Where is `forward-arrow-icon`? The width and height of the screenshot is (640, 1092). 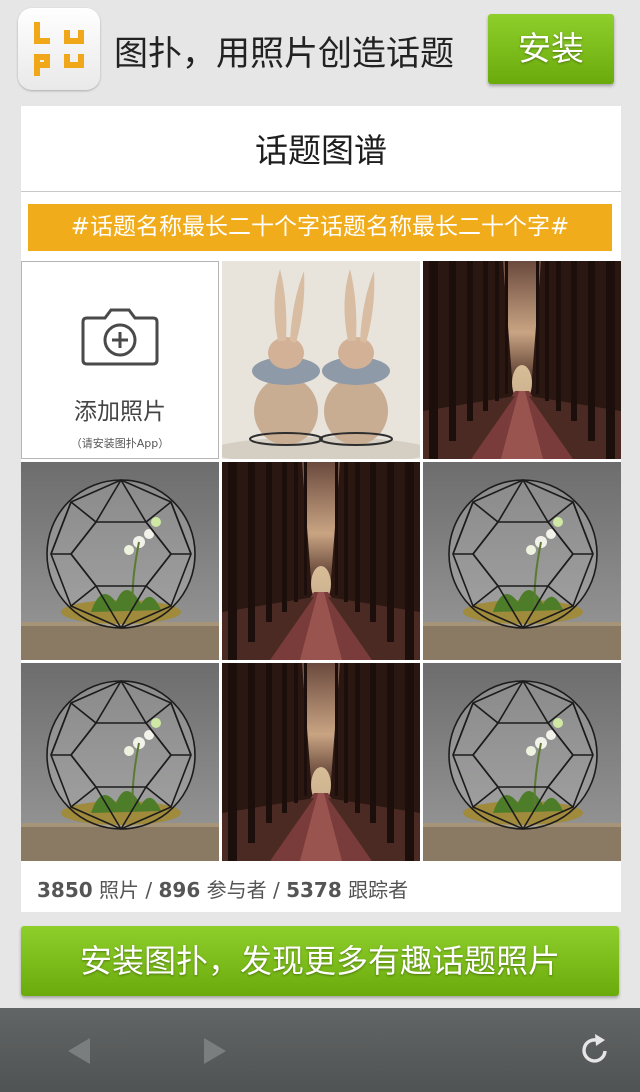 forward-arrow-icon is located at coordinates (215, 1051).